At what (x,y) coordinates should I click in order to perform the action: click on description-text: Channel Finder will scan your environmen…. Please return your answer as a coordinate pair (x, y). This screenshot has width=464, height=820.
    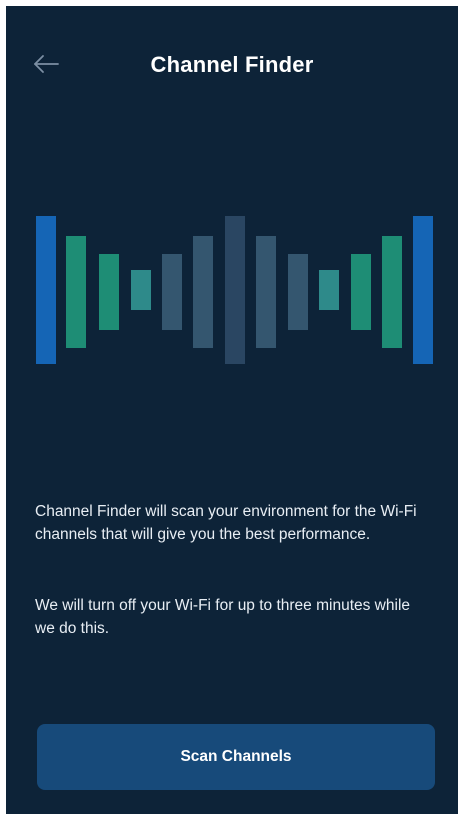
    Looking at the image, I should click on (226, 523).